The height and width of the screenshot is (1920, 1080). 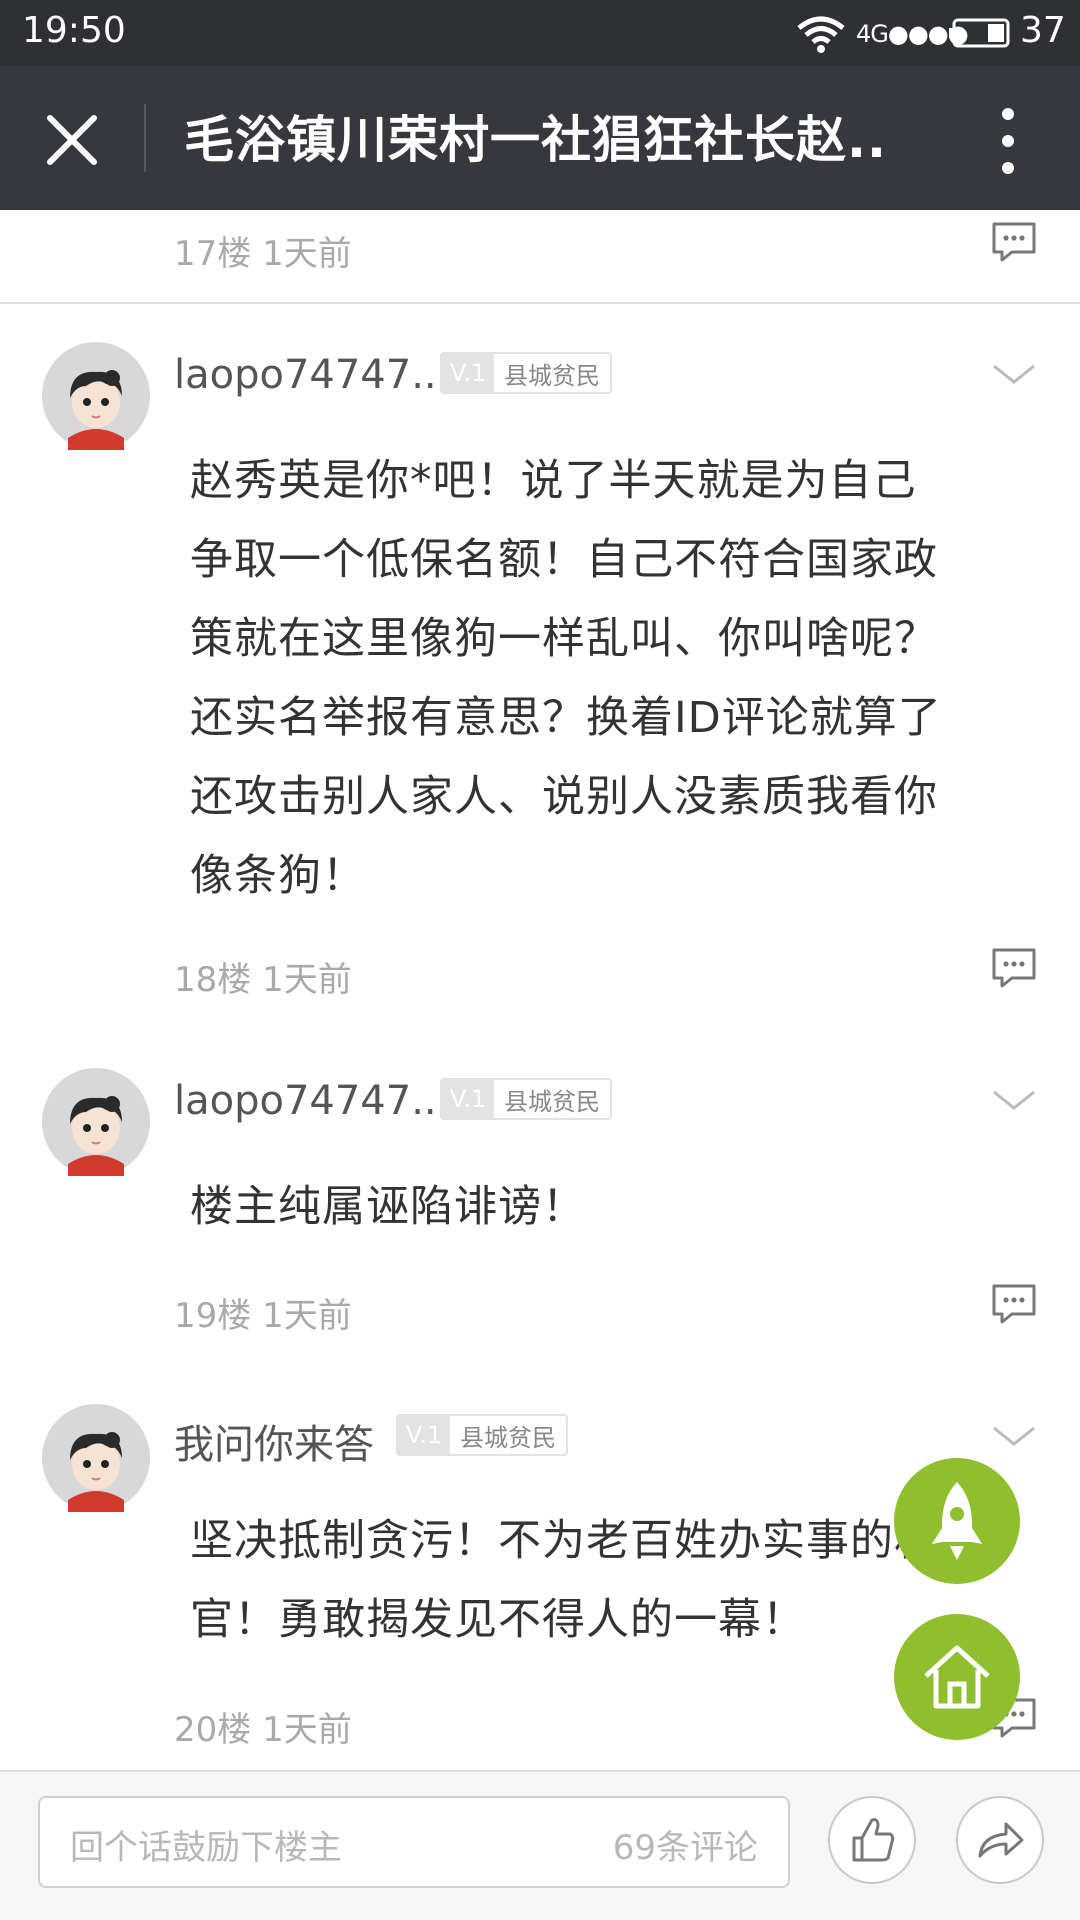 What do you see at coordinates (414, 1842) in the screenshot?
I see `comment-input: 回个话鼓励下楼主 69条评论` at bounding box center [414, 1842].